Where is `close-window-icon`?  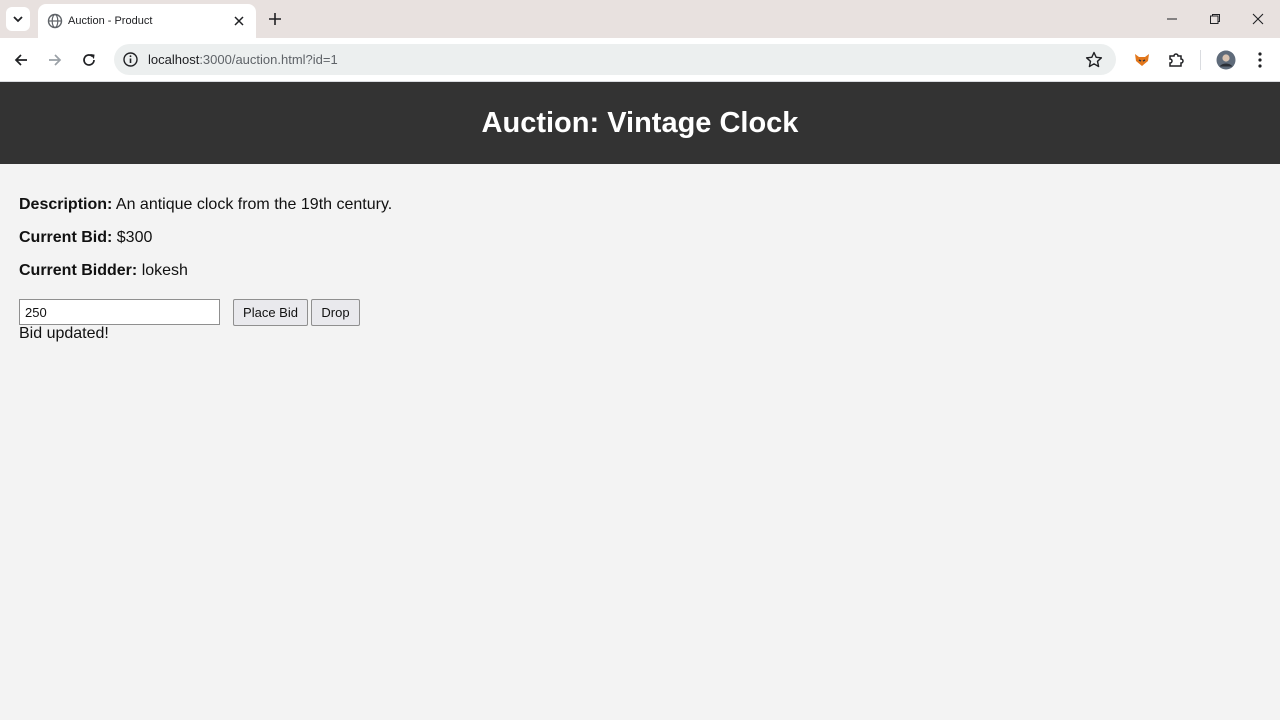 close-window-icon is located at coordinates (1258, 19).